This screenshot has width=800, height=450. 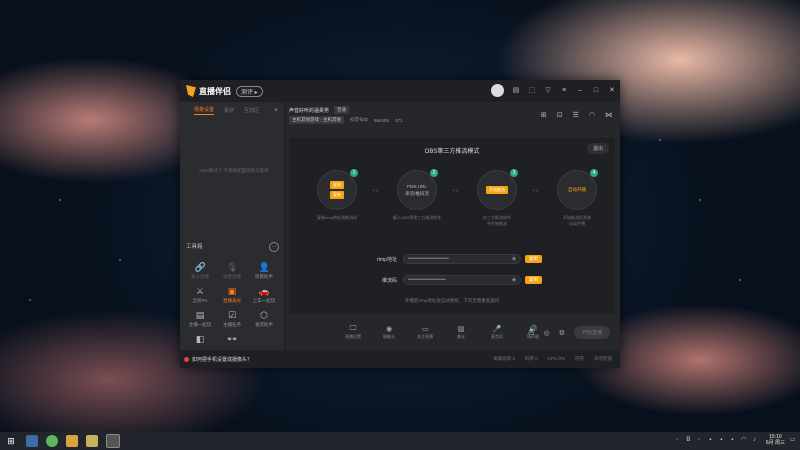 I want to click on copy-rtmp-button: 复制, so click(x=533, y=259).